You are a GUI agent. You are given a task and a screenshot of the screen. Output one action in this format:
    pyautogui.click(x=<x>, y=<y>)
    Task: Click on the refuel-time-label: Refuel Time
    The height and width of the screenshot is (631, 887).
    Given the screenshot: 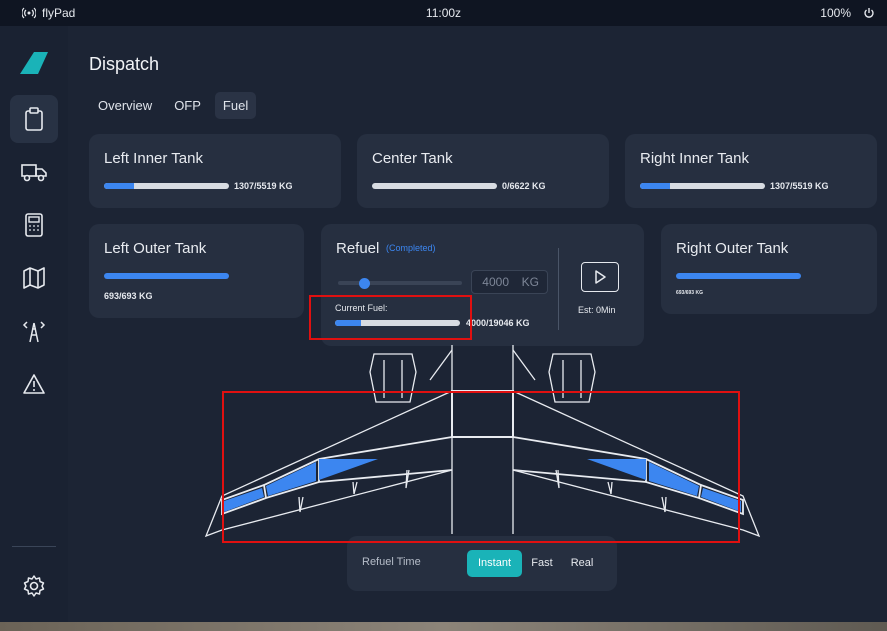 What is the action you would take?
    pyautogui.click(x=391, y=562)
    